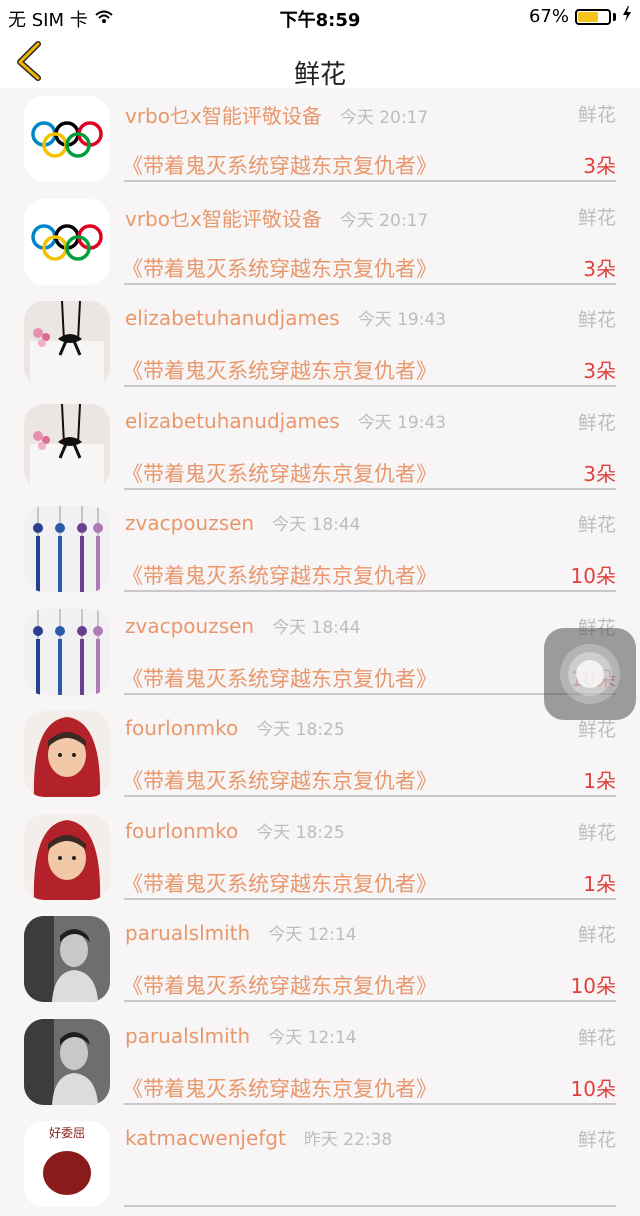 This screenshot has height=1216, width=640. What do you see at coordinates (320, 549) in the screenshot?
I see `list-item: zvacpouzsen今天 18:44 鲜花《带着鬼灭系统穿越东京复仇者》 10朵` at bounding box center [320, 549].